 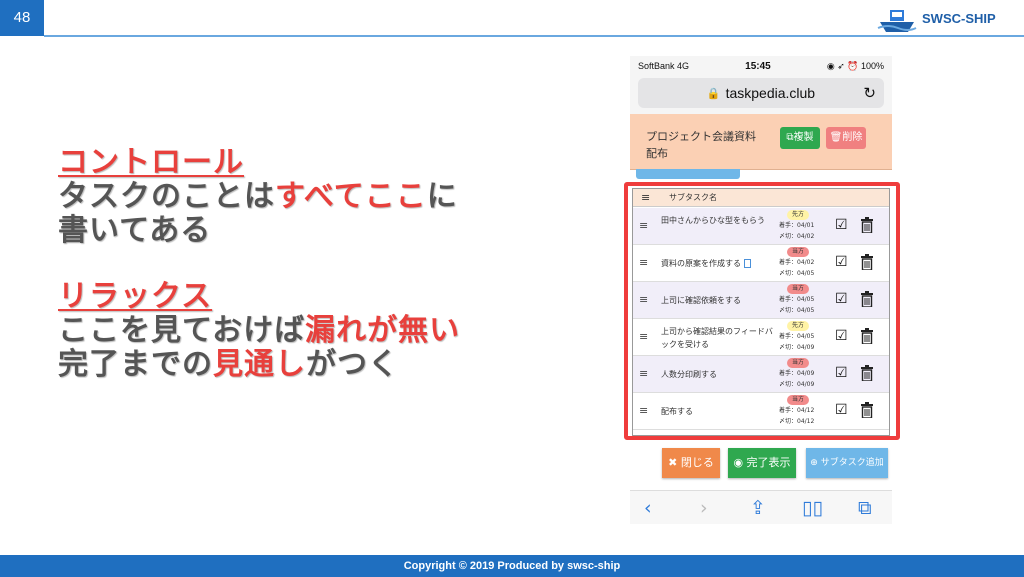 I want to click on text-line: 書いてある, so click(x=135, y=230).